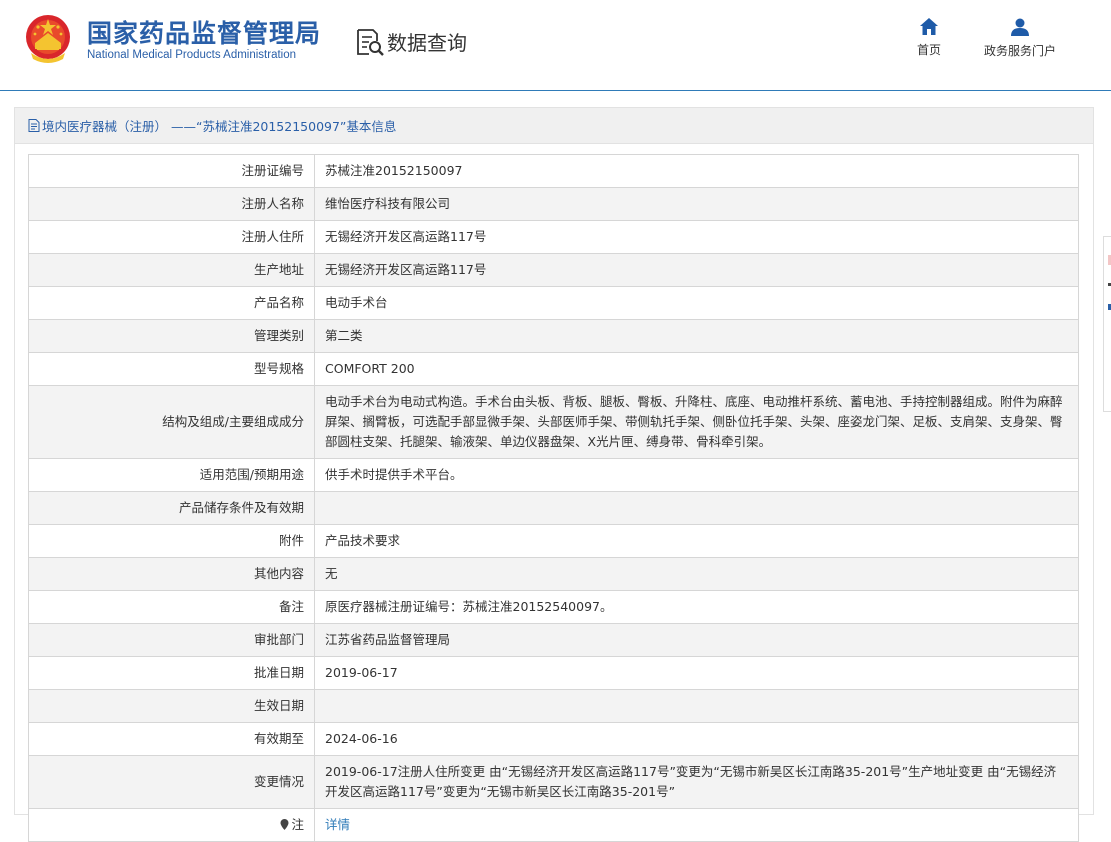 The image size is (1111, 842). I want to click on table-row: 管理类别 第二类, so click(553, 336).